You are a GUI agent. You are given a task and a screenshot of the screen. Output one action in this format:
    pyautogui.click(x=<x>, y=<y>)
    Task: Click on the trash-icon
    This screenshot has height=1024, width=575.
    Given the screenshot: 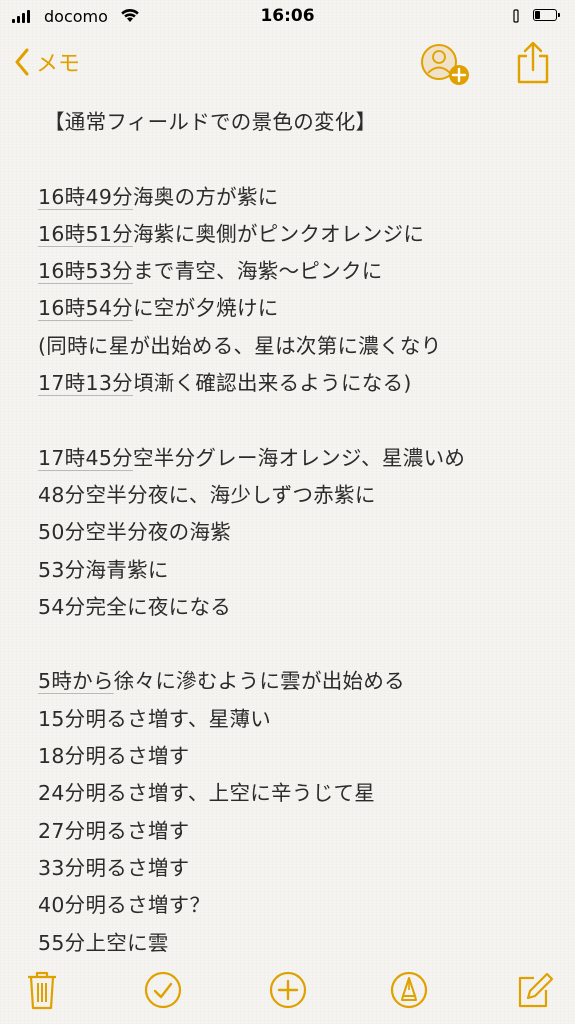 What is the action you would take?
    pyautogui.click(x=42, y=990)
    